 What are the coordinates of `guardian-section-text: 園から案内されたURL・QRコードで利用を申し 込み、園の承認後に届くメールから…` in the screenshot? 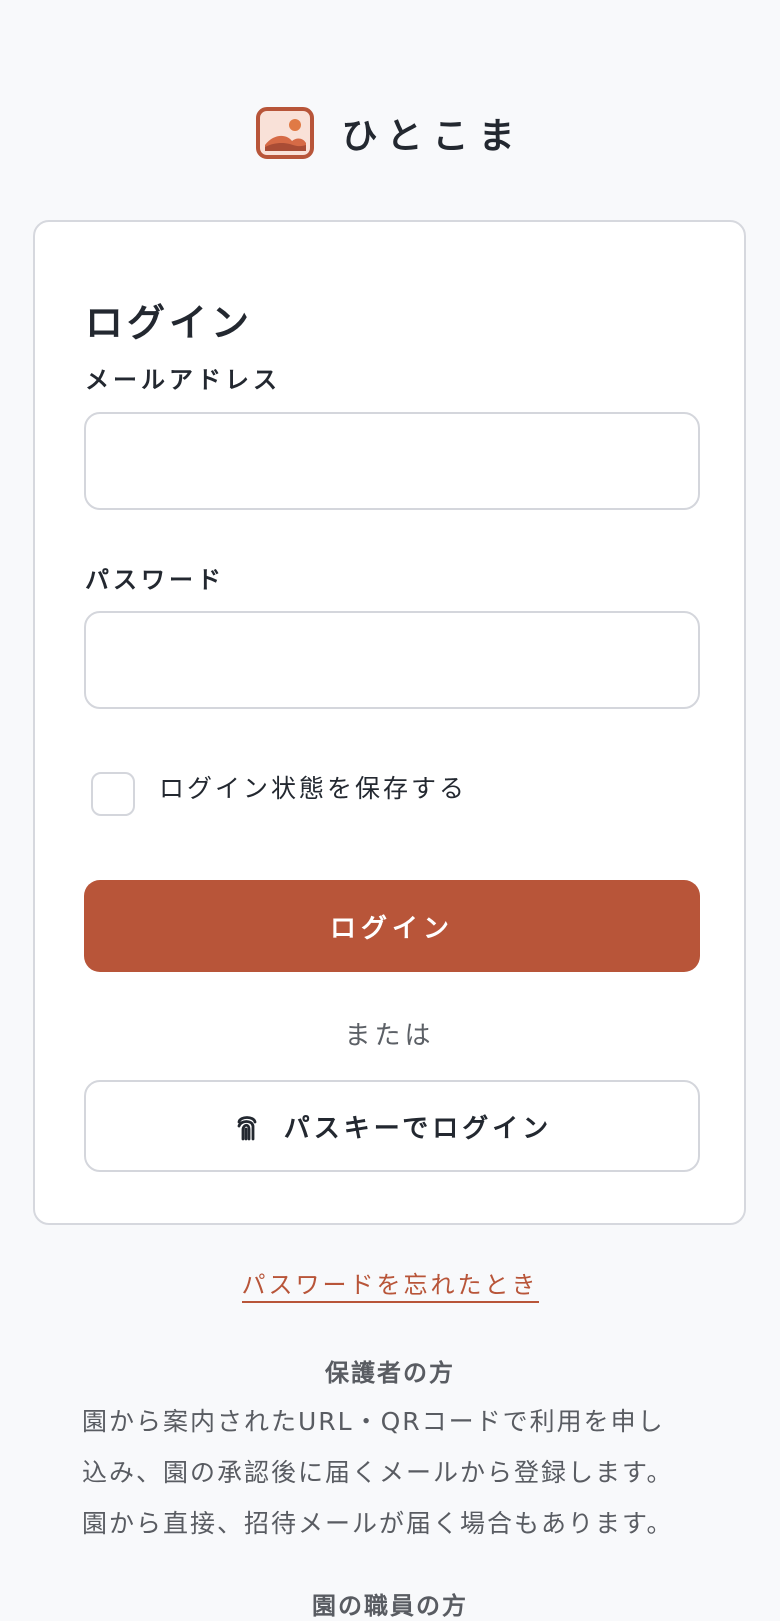 It's located at (378, 1472).